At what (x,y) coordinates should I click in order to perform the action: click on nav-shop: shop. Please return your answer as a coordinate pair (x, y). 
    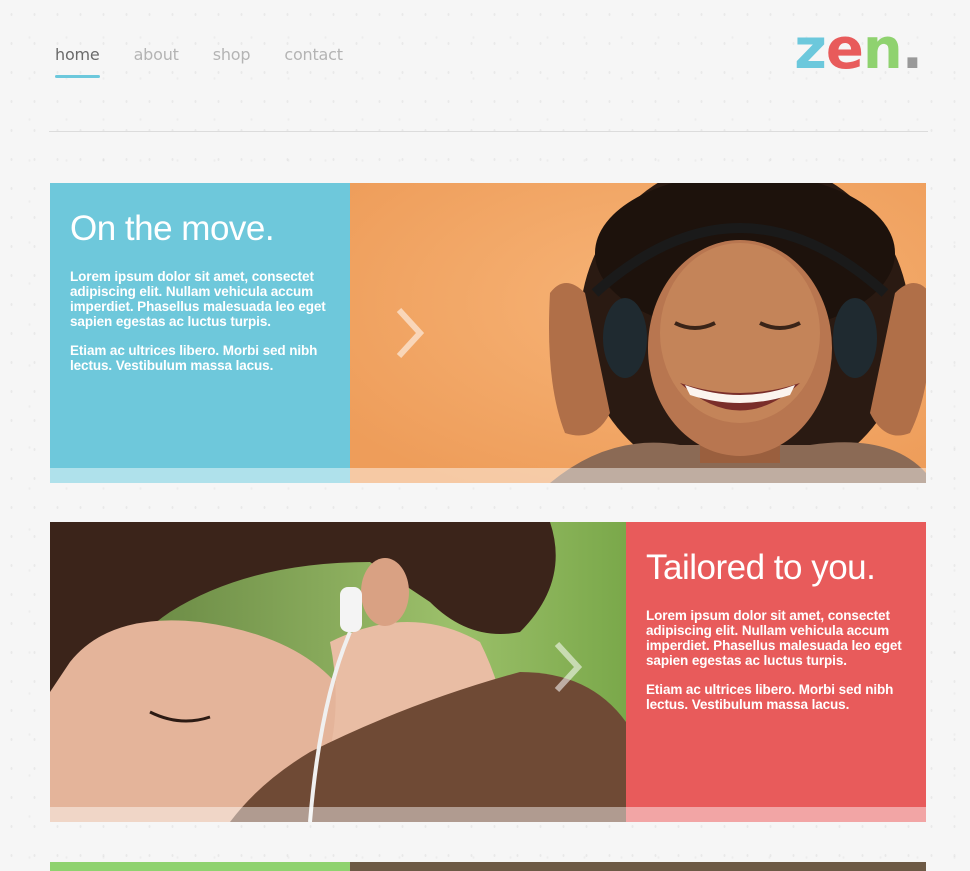
    Looking at the image, I should click on (232, 58).